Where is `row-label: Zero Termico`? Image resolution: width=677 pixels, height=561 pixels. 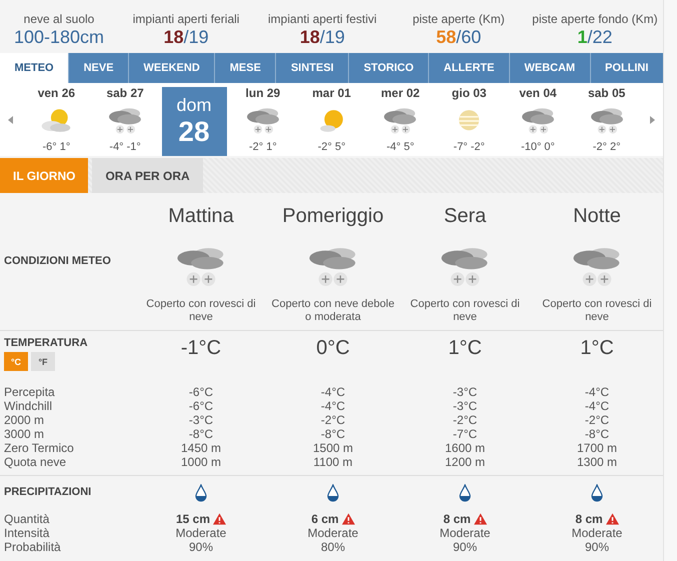 row-label: Zero Termico is located at coordinates (39, 448).